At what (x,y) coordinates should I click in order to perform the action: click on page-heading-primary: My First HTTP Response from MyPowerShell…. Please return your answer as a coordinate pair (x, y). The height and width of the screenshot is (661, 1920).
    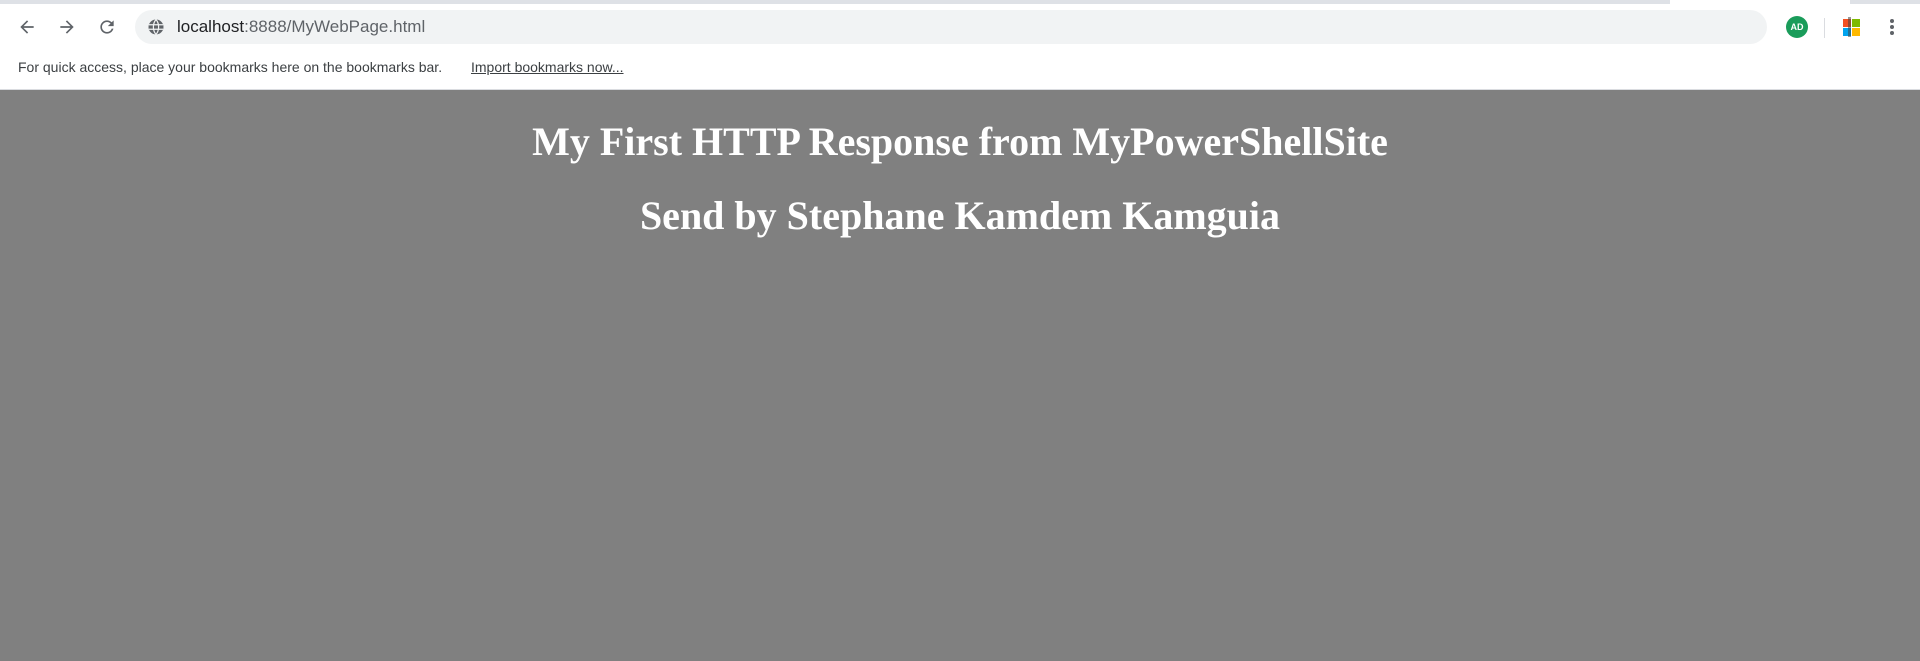
    Looking at the image, I should click on (960, 141).